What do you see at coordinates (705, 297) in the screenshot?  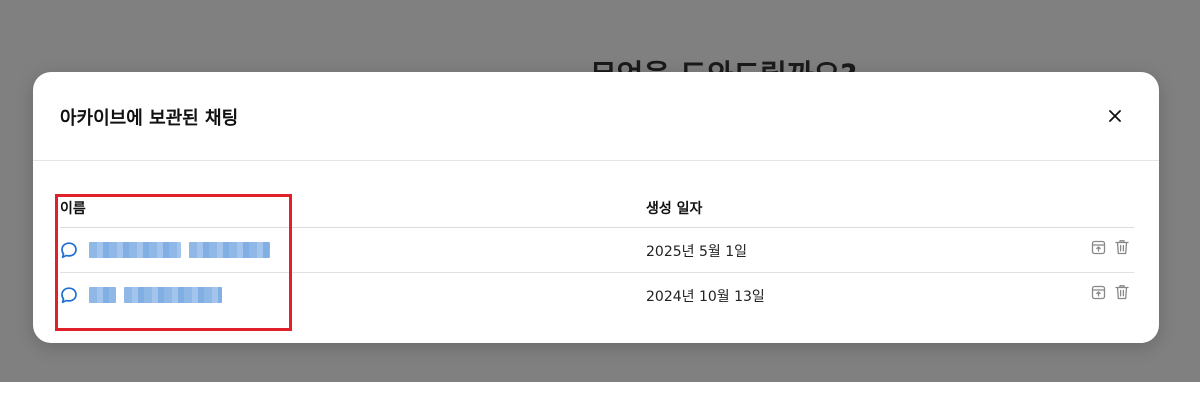 I see `created-date: 2024년 10월 13일` at bounding box center [705, 297].